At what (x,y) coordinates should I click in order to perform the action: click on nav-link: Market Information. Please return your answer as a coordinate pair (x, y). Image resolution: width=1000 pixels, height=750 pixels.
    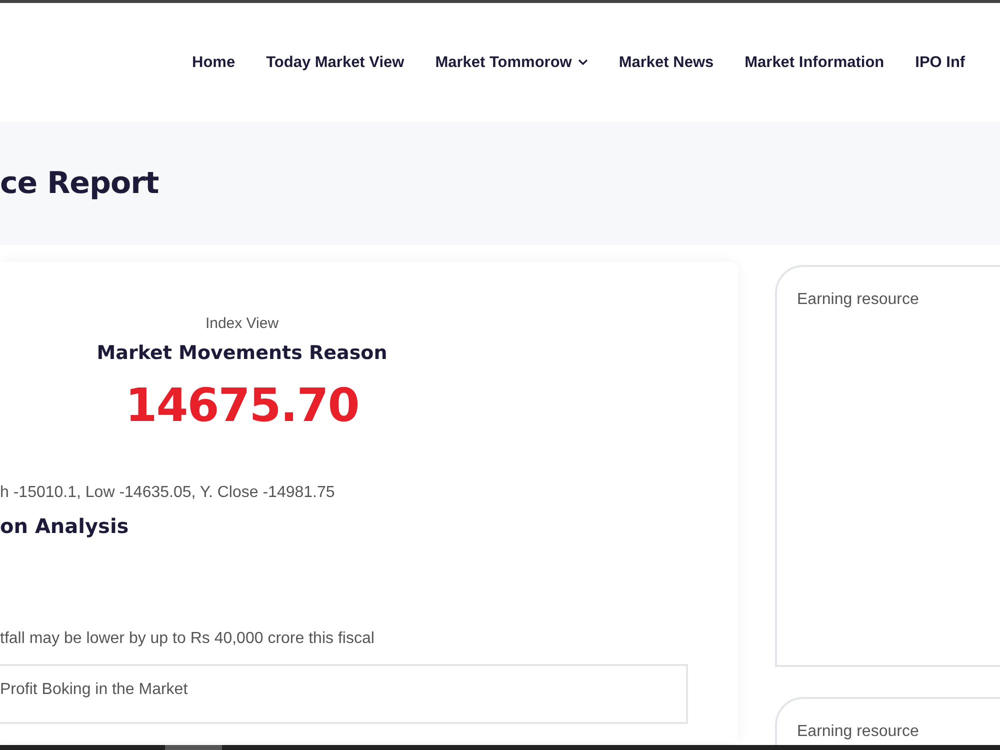
    Looking at the image, I should click on (814, 63).